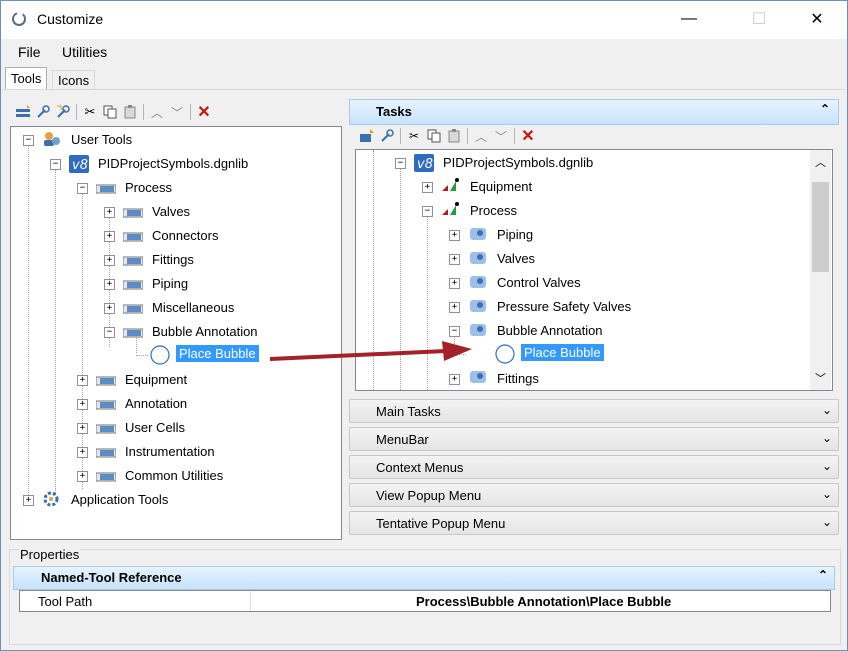 The width and height of the screenshot is (848, 651). What do you see at coordinates (478, 377) in the screenshot?
I see `task-icon` at bounding box center [478, 377].